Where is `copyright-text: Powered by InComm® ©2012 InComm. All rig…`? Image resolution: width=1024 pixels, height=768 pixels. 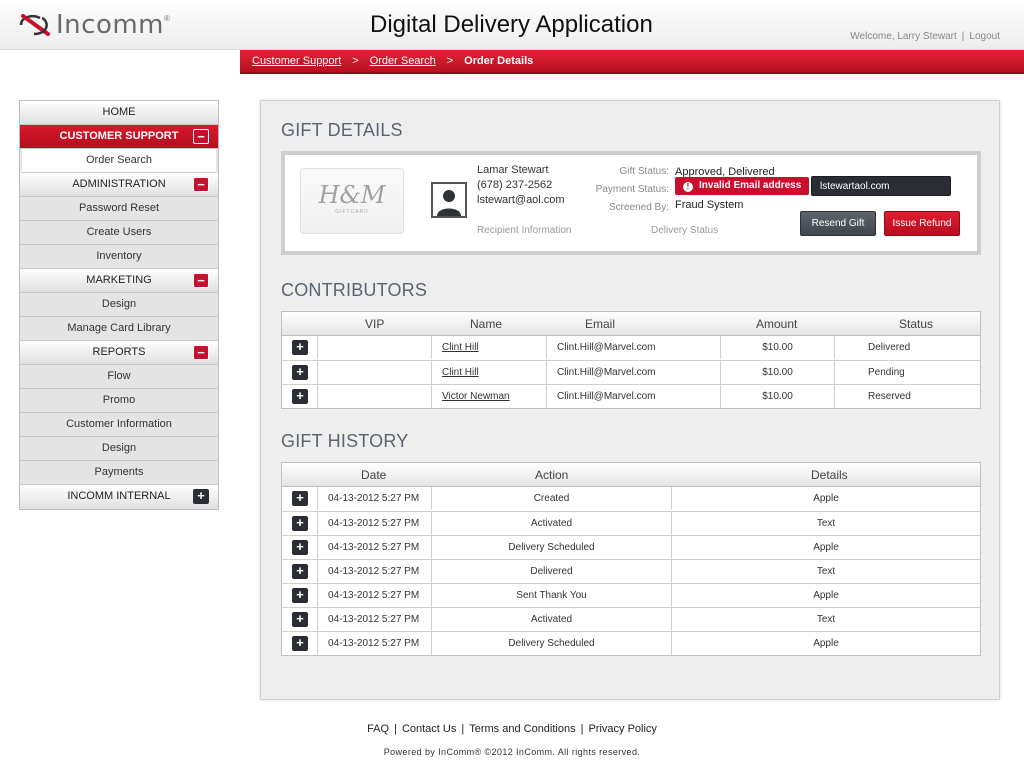
copyright-text: Powered by InComm® ©2012 InComm. All rig… is located at coordinates (512, 752).